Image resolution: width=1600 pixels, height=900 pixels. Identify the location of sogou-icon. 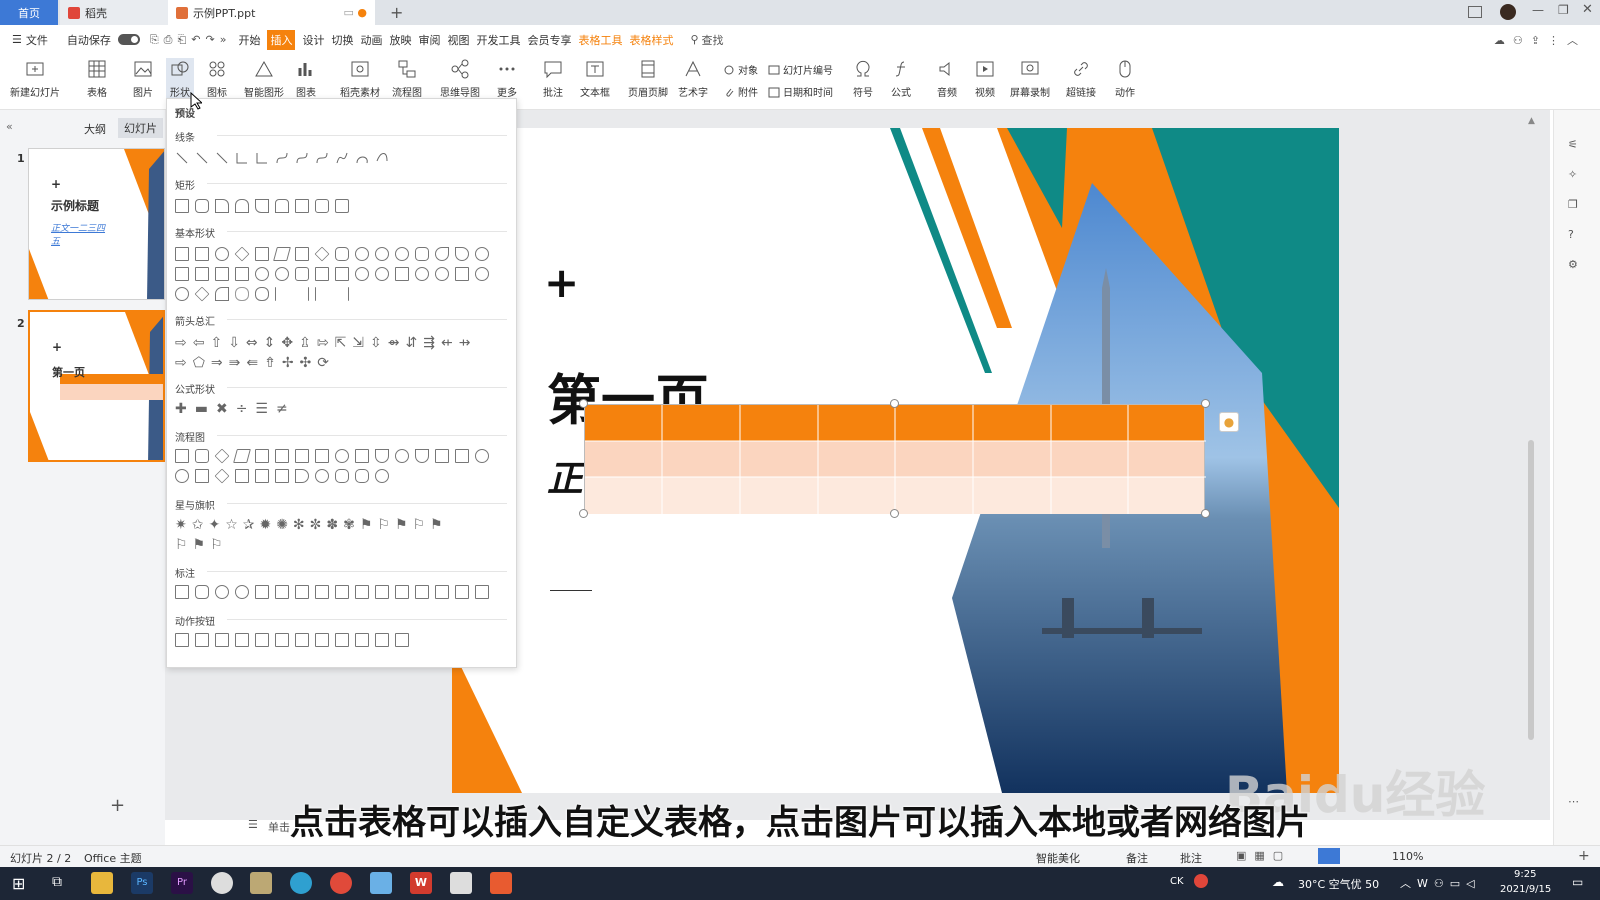
(1201, 881).